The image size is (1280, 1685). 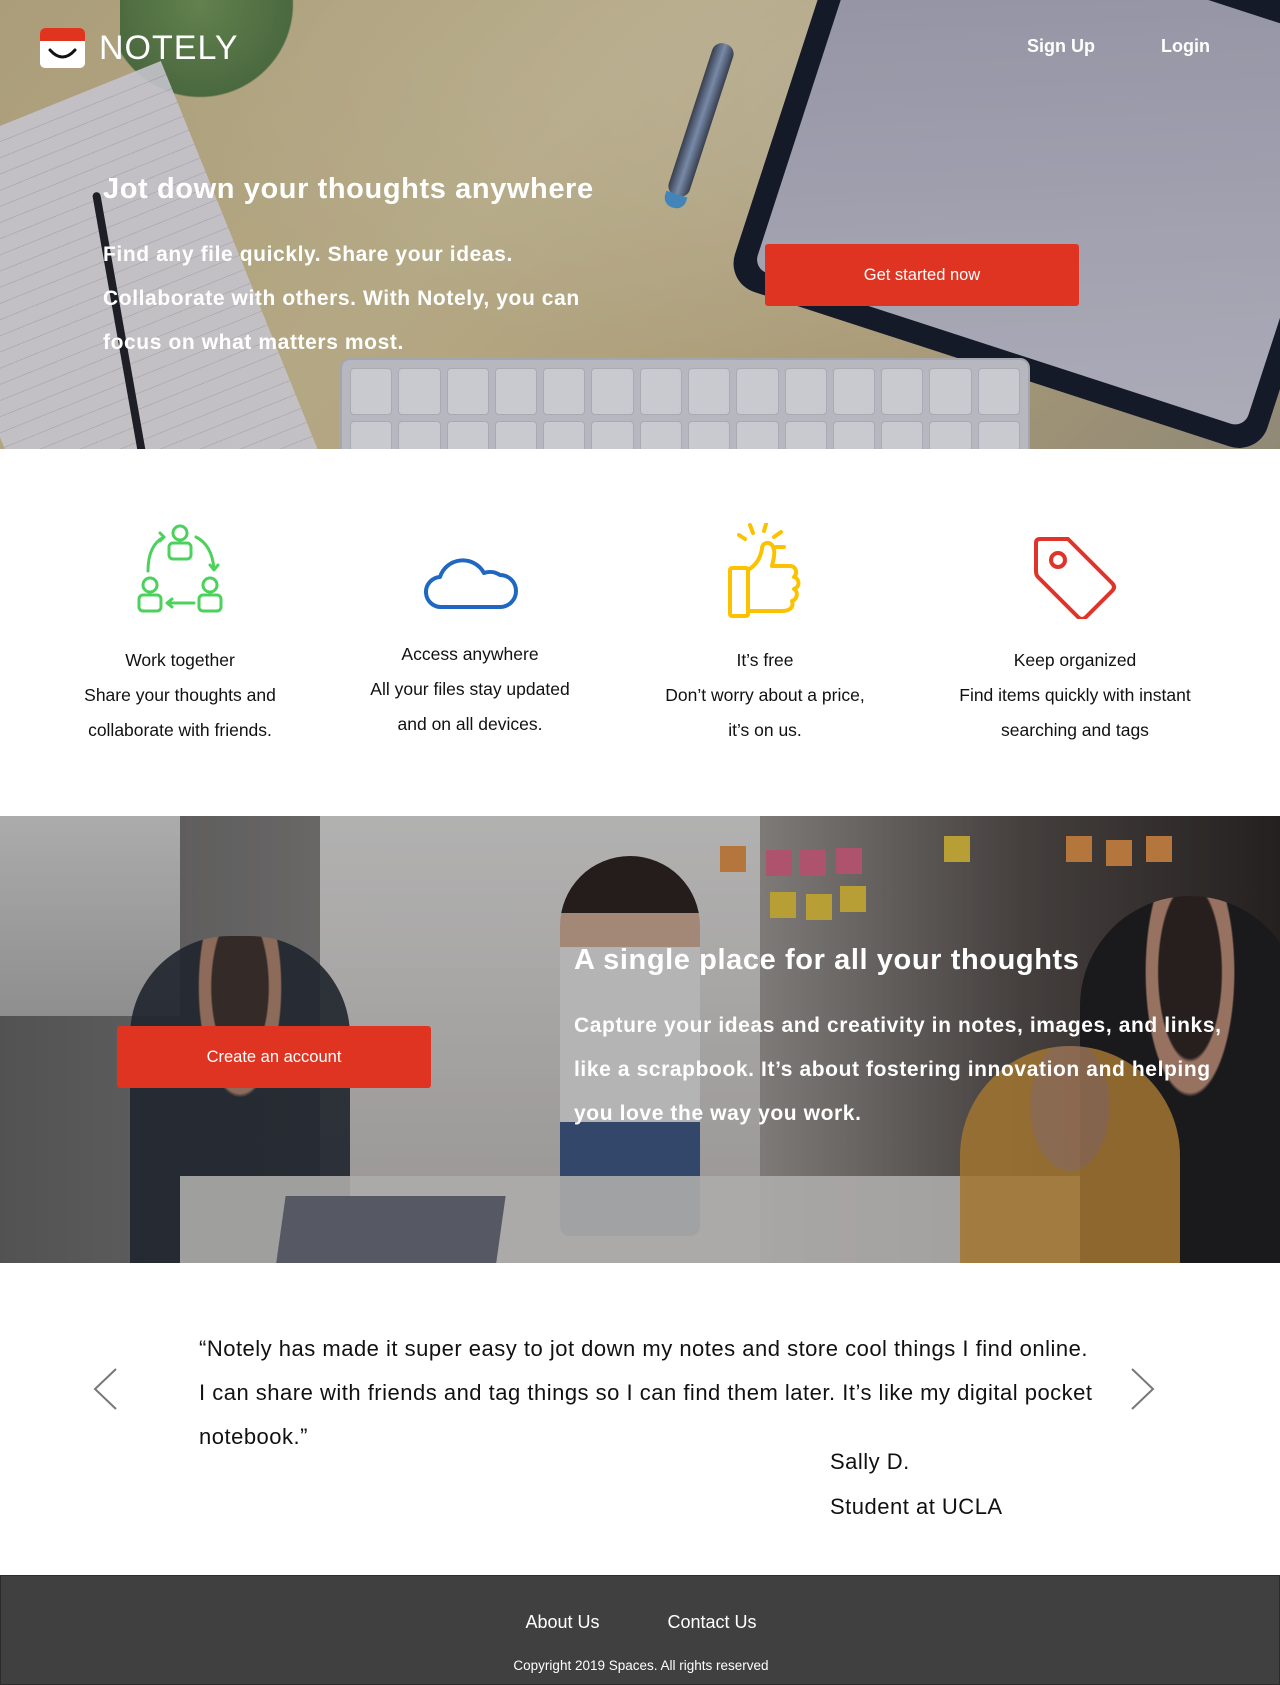 What do you see at coordinates (765, 695) in the screenshot?
I see `feature-line: Don’t worry about a price,` at bounding box center [765, 695].